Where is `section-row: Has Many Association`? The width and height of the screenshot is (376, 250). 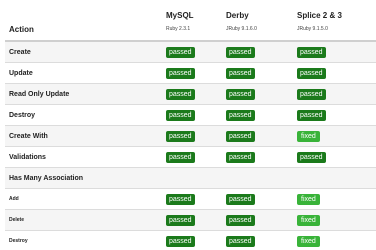
section-row: Has Many Association is located at coordinates (190, 178).